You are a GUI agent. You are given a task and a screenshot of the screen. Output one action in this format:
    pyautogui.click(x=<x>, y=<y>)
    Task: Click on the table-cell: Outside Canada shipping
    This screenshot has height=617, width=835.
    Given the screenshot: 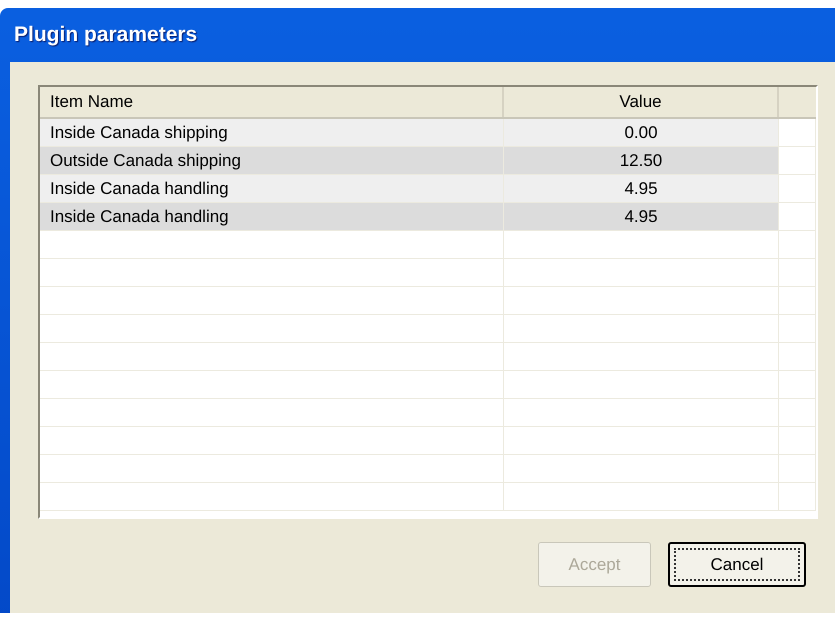 What is the action you would take?
    pyautogui.click(x=272, y=160)
    